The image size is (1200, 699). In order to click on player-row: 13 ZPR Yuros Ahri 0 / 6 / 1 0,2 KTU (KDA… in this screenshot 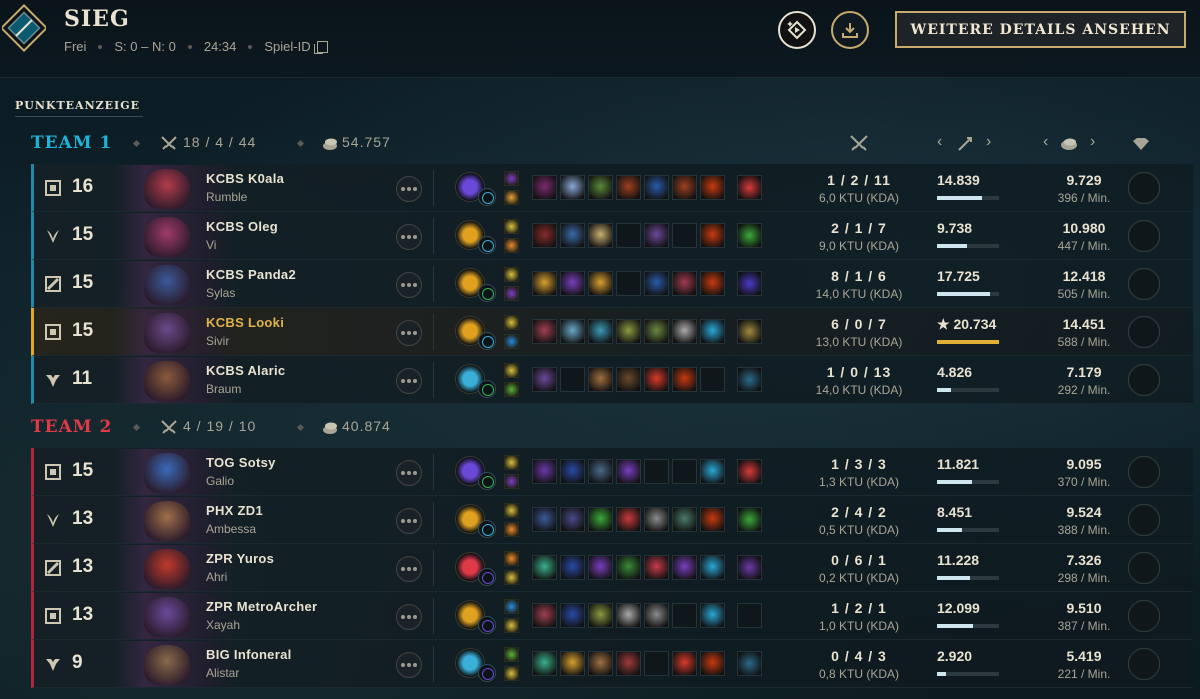, I will do `click(612, 568)`.